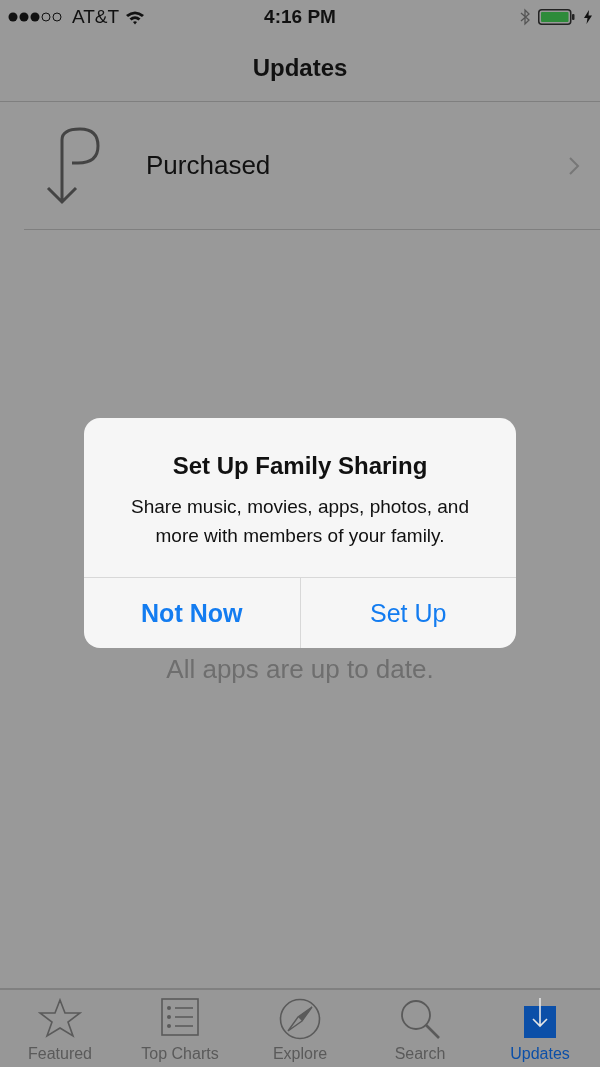 The width and height of the screenshot is (600, 1067). I want to click on not-now-button: Not Now, so click(192, 613).